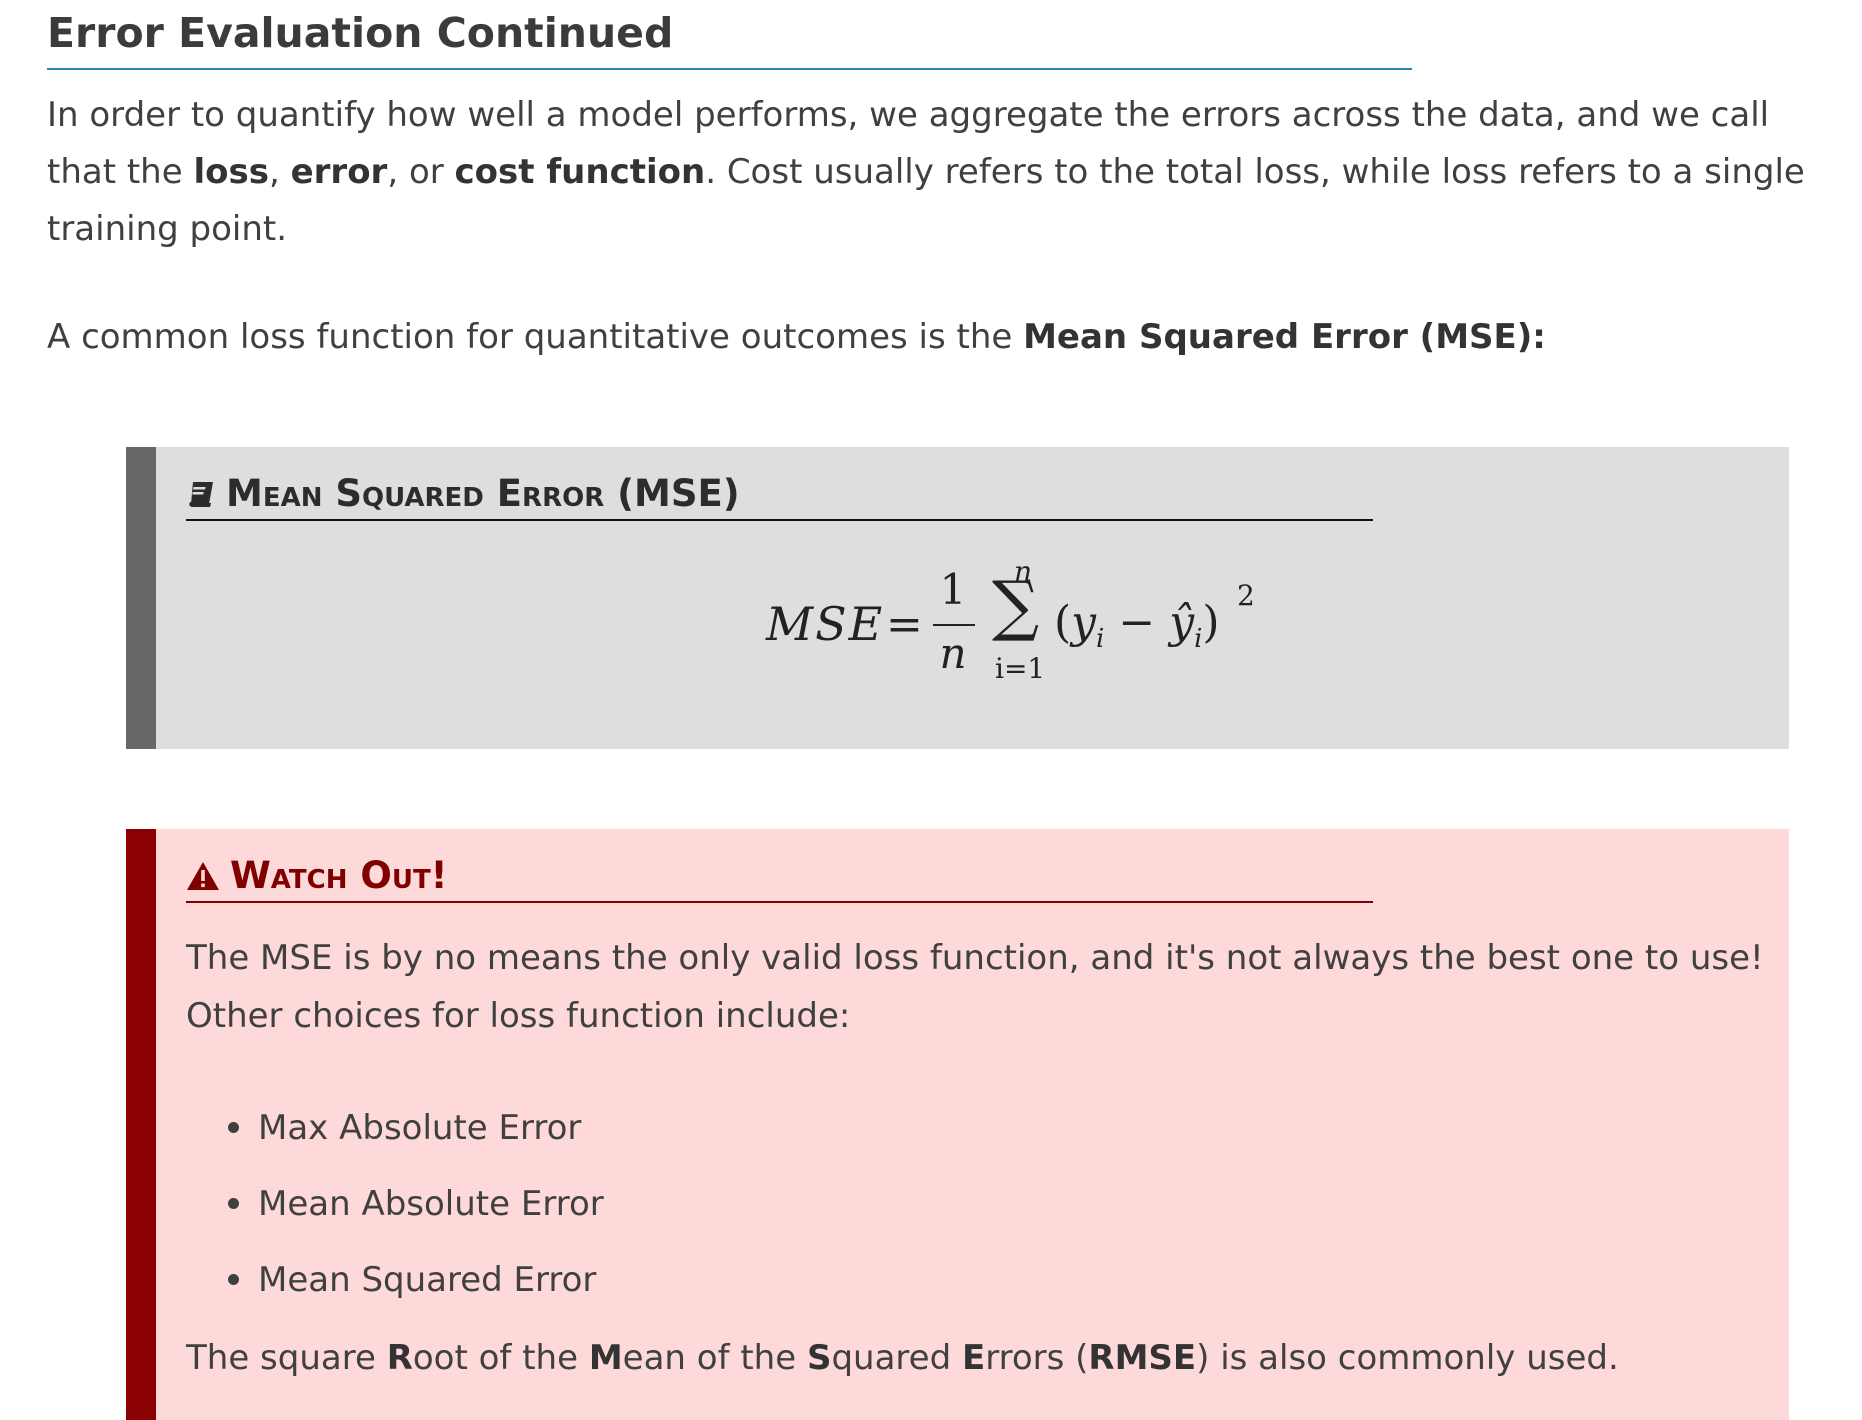  Describe the element at coordinates (580, 172) in the screenshot. I see `term-cost-function: cost function` at that location.